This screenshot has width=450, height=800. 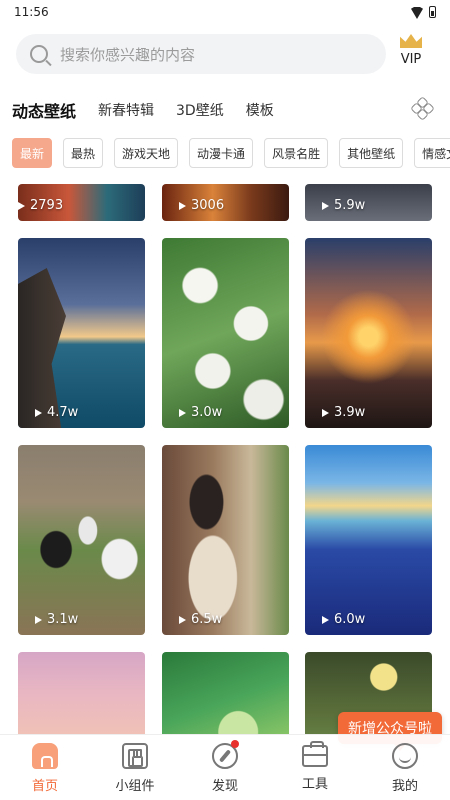 What do you see at coordinates (343, 412) in the screenshot?
I see `play-count: 3.9w` at bounding box center [343, 412].